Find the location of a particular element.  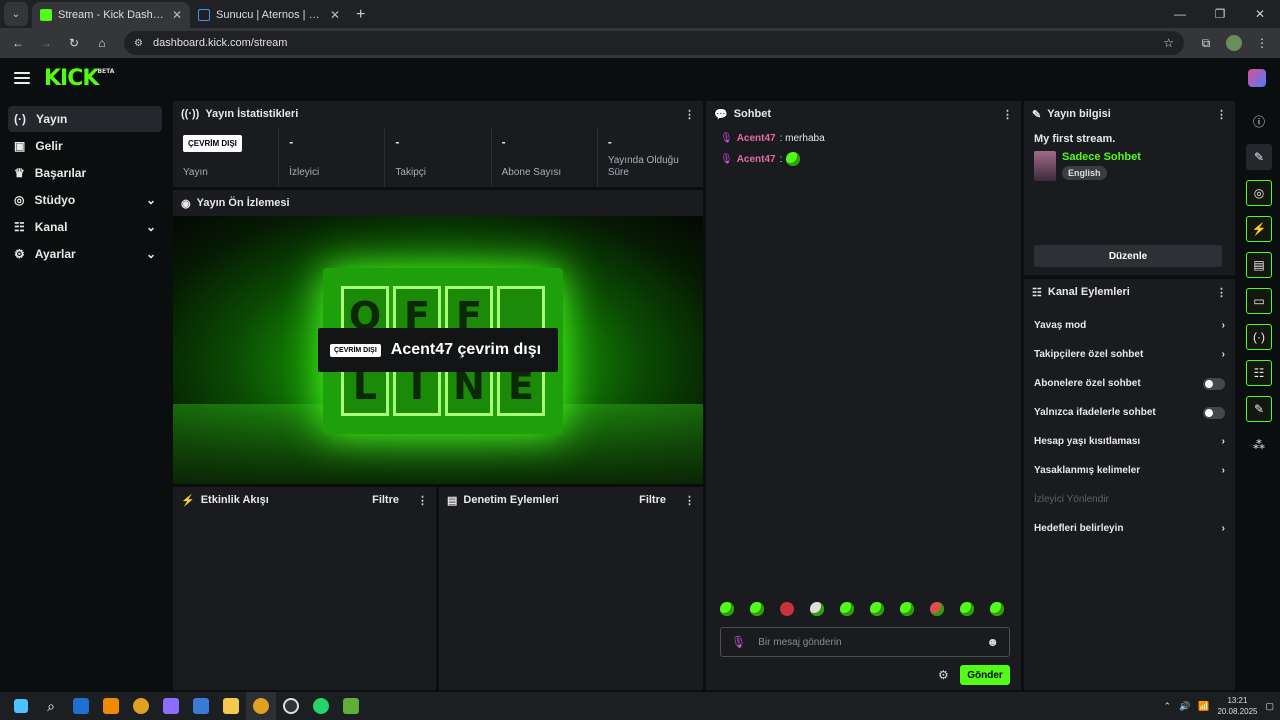

outlook-icon is located at coordinates (81, 706).